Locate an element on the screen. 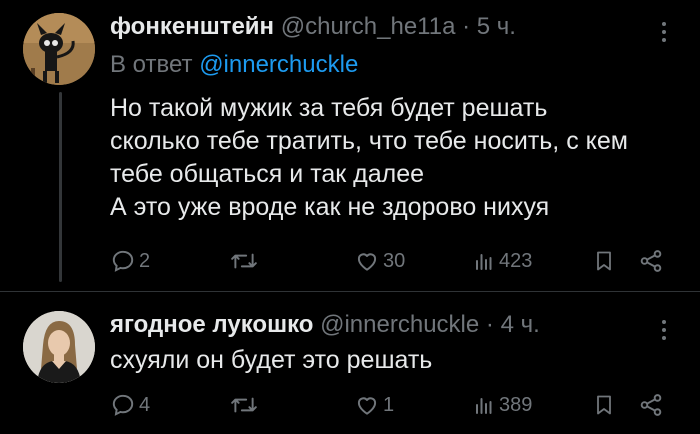  tweet-text-line: А это уже вроде как не здорово нихуя is located at coordinates (330, 207).